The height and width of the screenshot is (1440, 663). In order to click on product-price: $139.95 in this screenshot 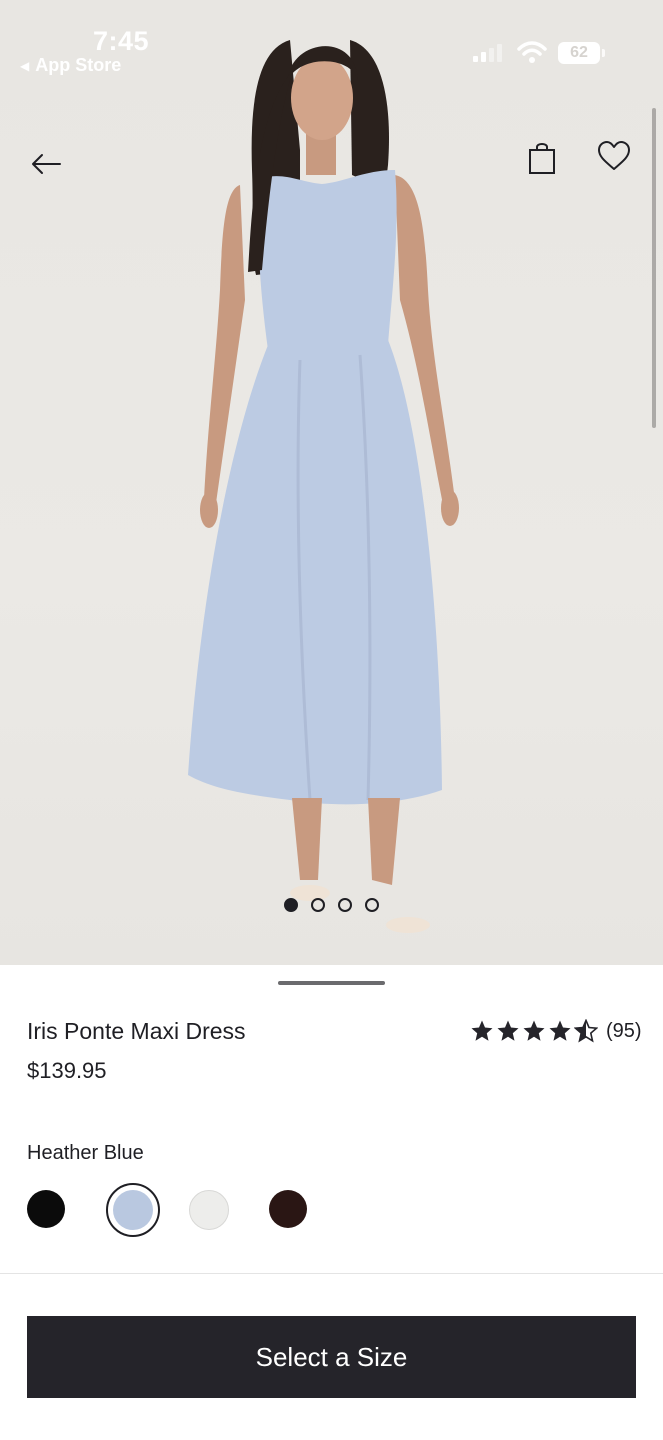, I will do `click(67, 1070)`.